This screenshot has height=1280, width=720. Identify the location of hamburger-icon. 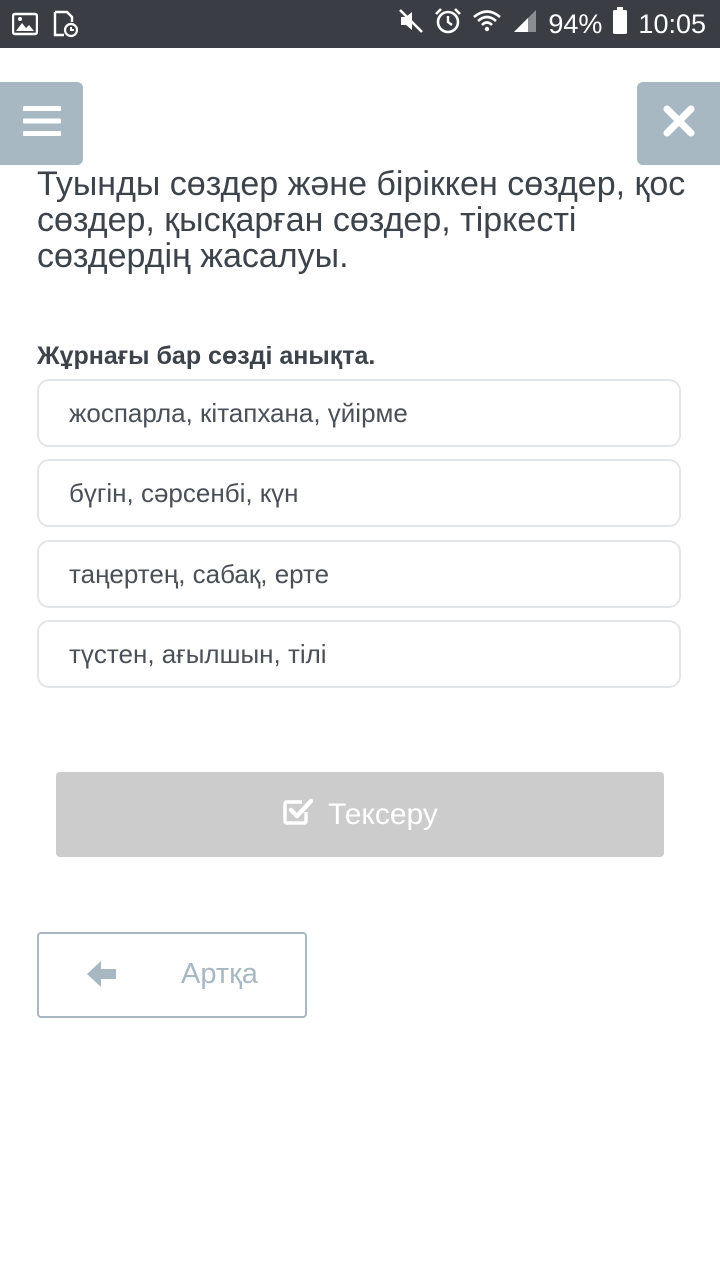
(41, 123).